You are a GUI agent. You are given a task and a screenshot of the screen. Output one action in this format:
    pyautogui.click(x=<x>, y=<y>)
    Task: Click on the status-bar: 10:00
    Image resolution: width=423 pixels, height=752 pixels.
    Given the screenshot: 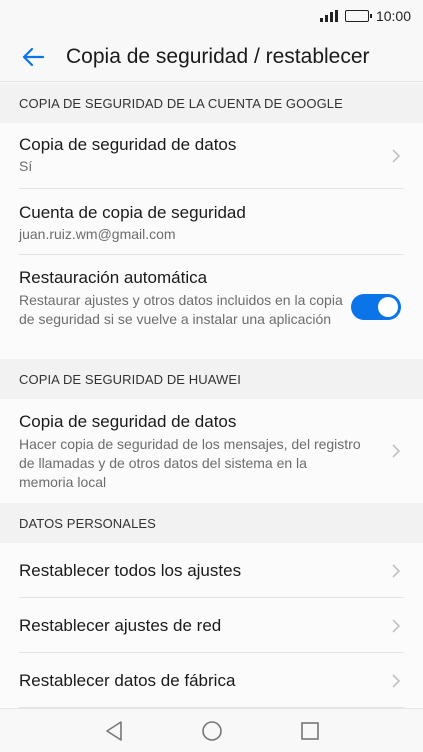 What is the action you would take?
    pyautogui.click(x=211, y=16)
    